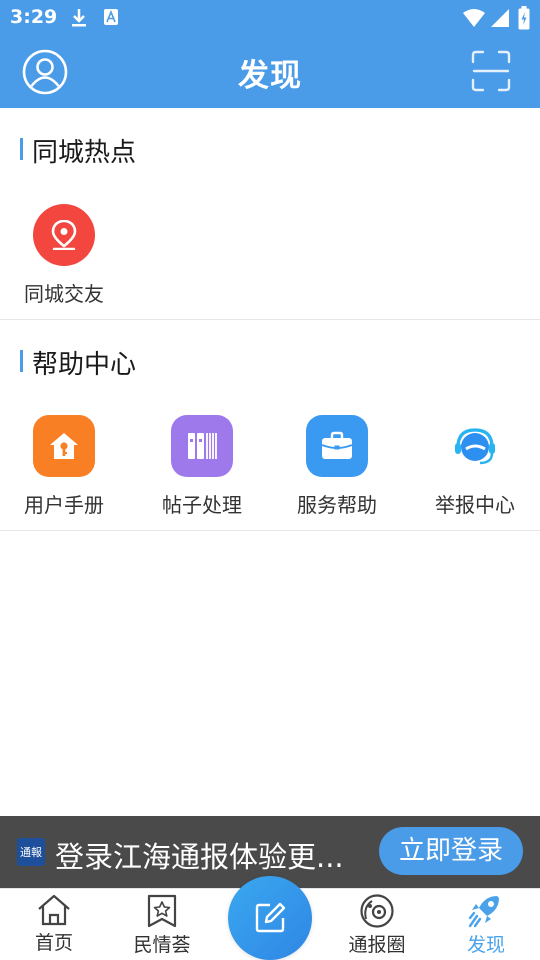 This screenshot has width=540, height=960. I want to click on grid-item-report-center: 举报中心, so click(475, 466).